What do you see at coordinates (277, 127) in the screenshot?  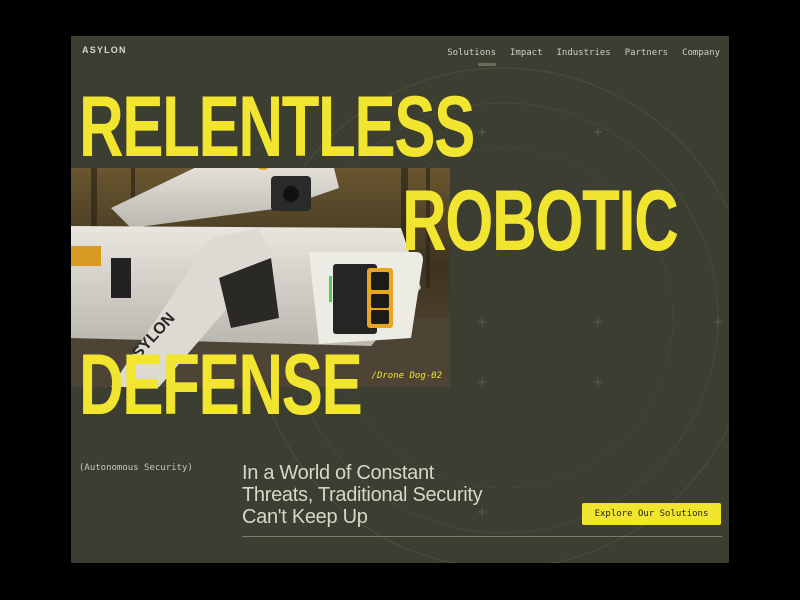 I see `headline-line-1: RELENTLESS` at bounding box center [277, 127].